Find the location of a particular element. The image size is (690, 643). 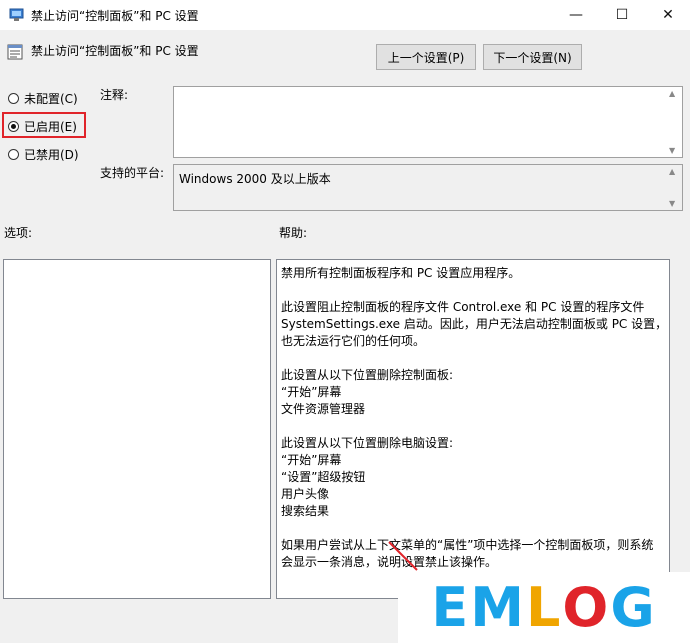

help-line: 此设置阻止控制面板的程序文件 Control.exe 和 PC 设置的程序文件 is located at coordinates (463, 307).